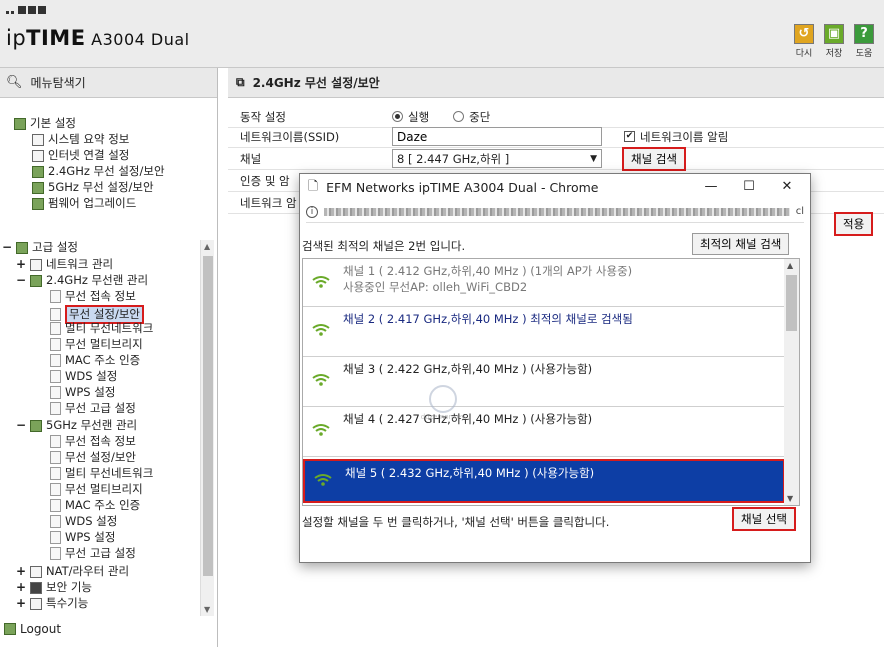 The image size is (884, 647). What do you see at coordinates (471, 117) in the screenshot?
I see `radio-off: 중단` at bounding box center [471, 117].